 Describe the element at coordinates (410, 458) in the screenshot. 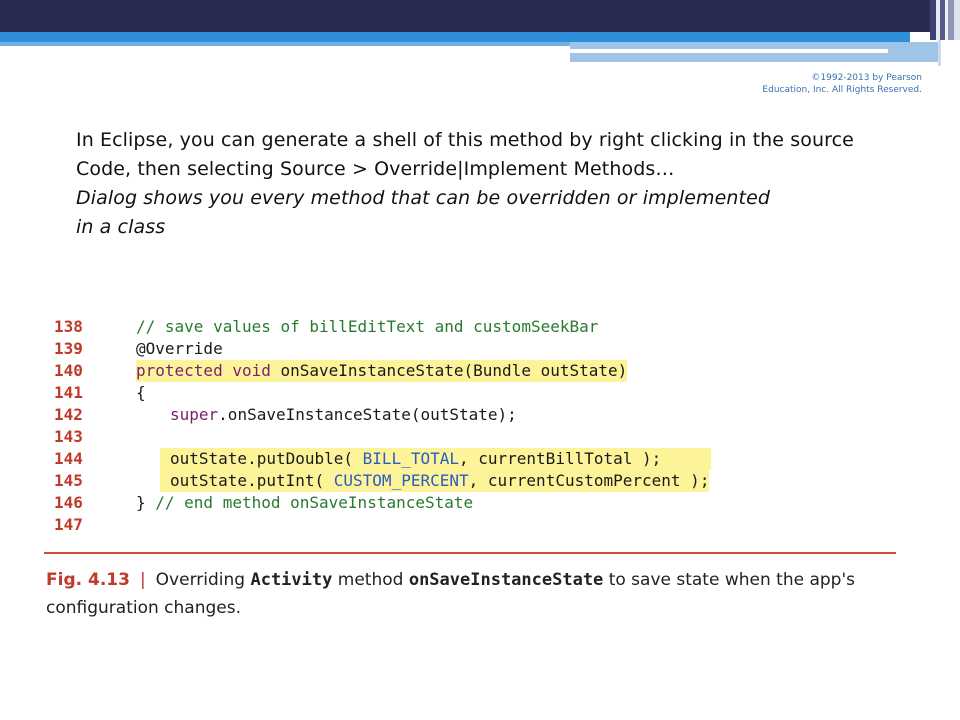

I see `code-constant: BILL_TOTAL` at that location.